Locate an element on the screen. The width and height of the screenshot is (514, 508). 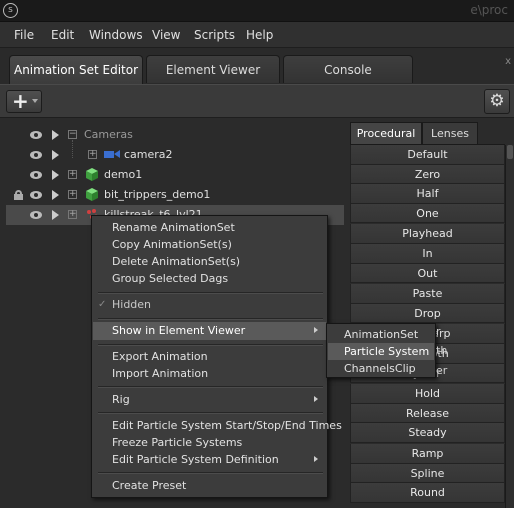
menu-create-preset: Create Preset is located at coordinates (209, 486).